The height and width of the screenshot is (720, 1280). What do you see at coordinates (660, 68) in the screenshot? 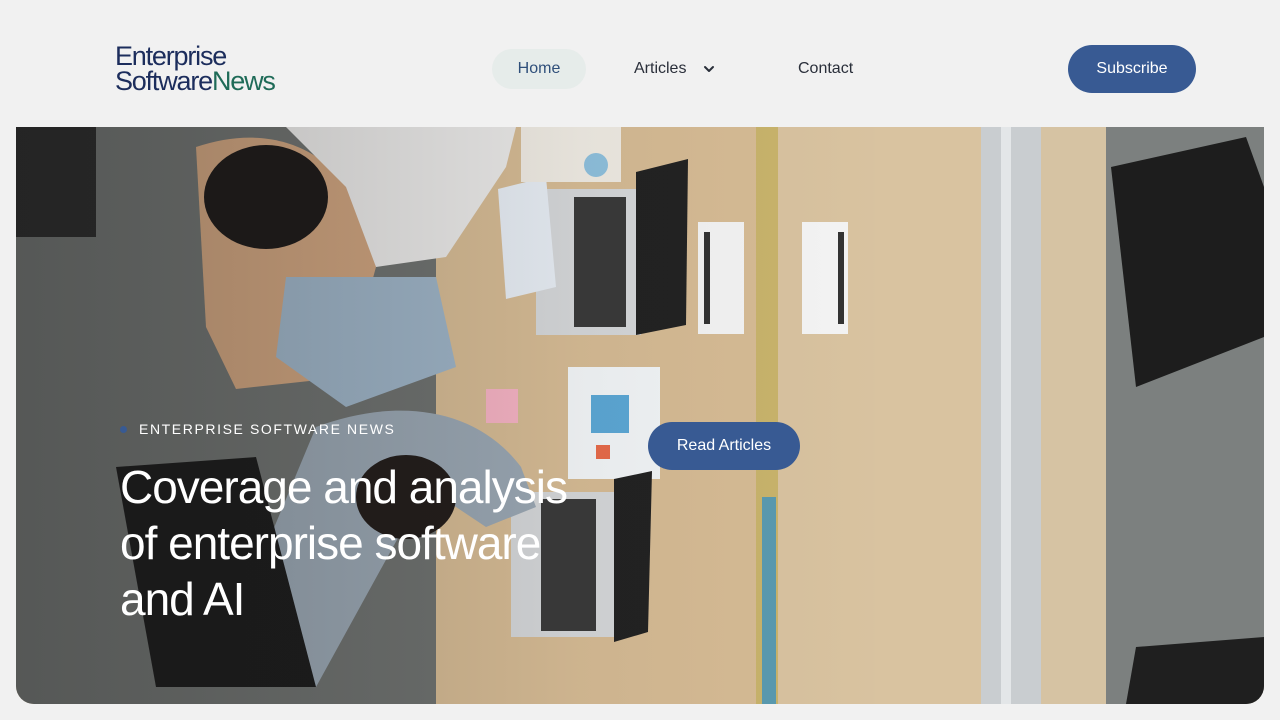
I see `nav-item-articles-label: Articles` at bounding box center [660, 68].